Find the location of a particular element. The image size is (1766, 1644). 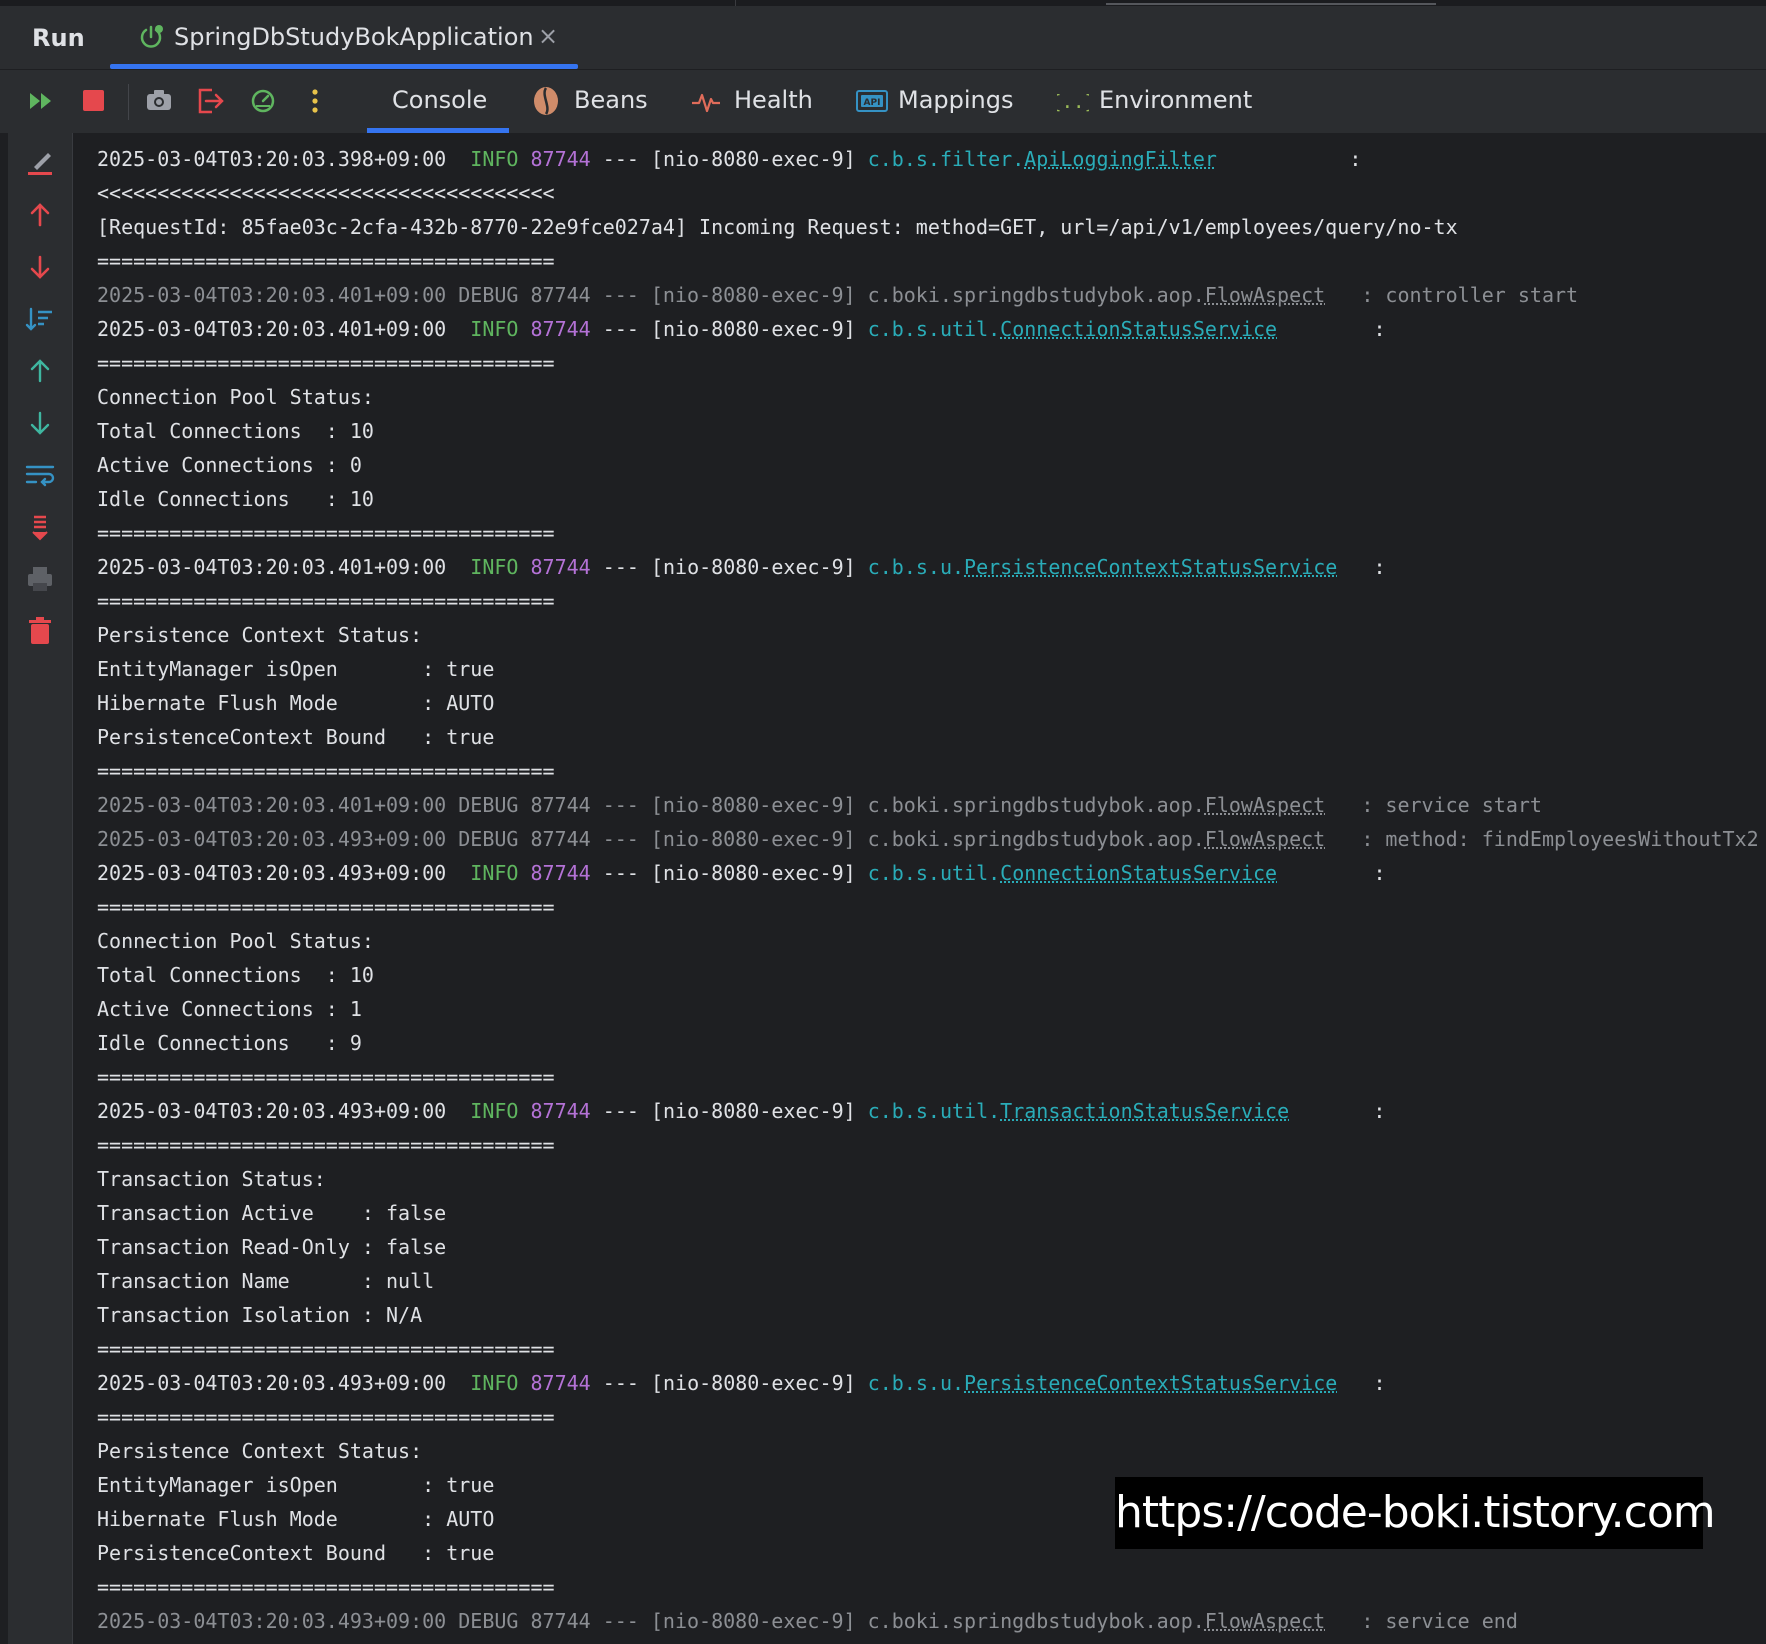

tab-mappings: API Mappings is located at coordinates (938, 101).